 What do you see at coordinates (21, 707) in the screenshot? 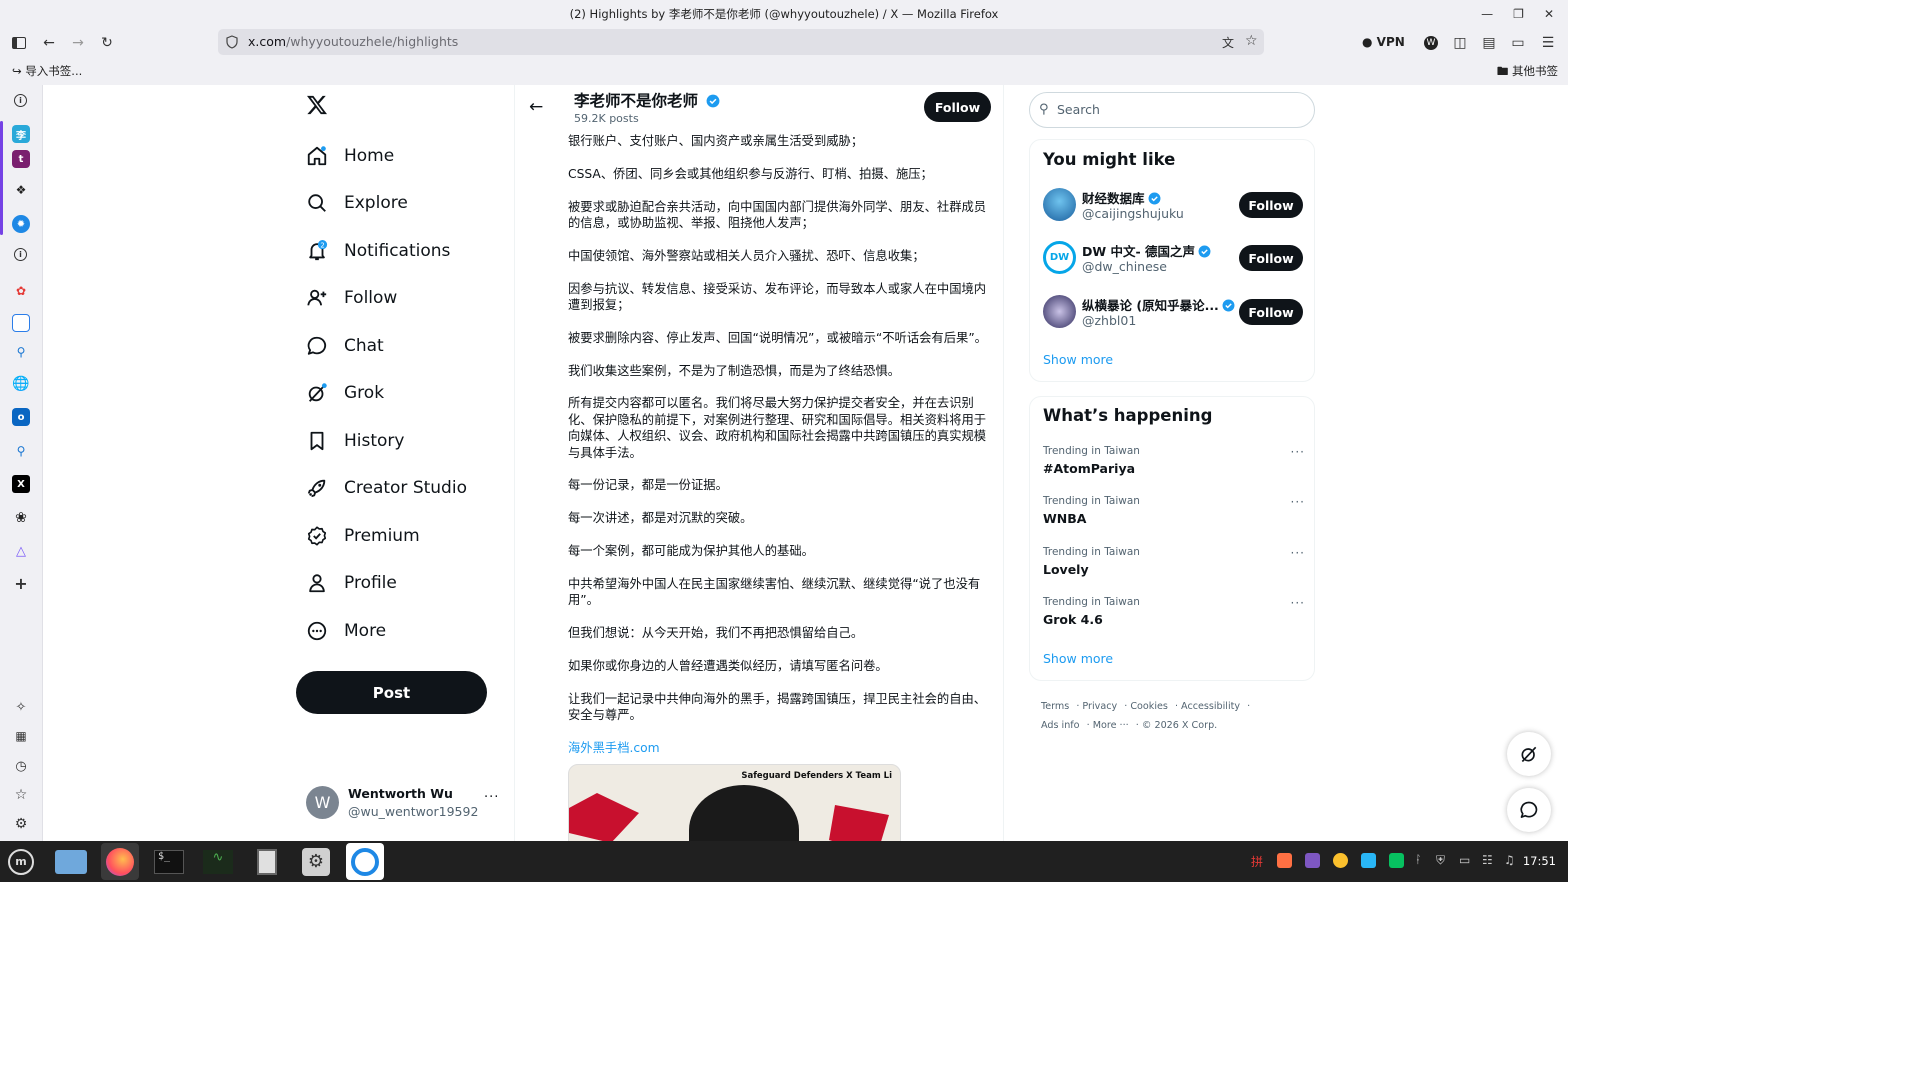
I see `ai-chatbot-icon: ✧` at bounding box center [21, 707].